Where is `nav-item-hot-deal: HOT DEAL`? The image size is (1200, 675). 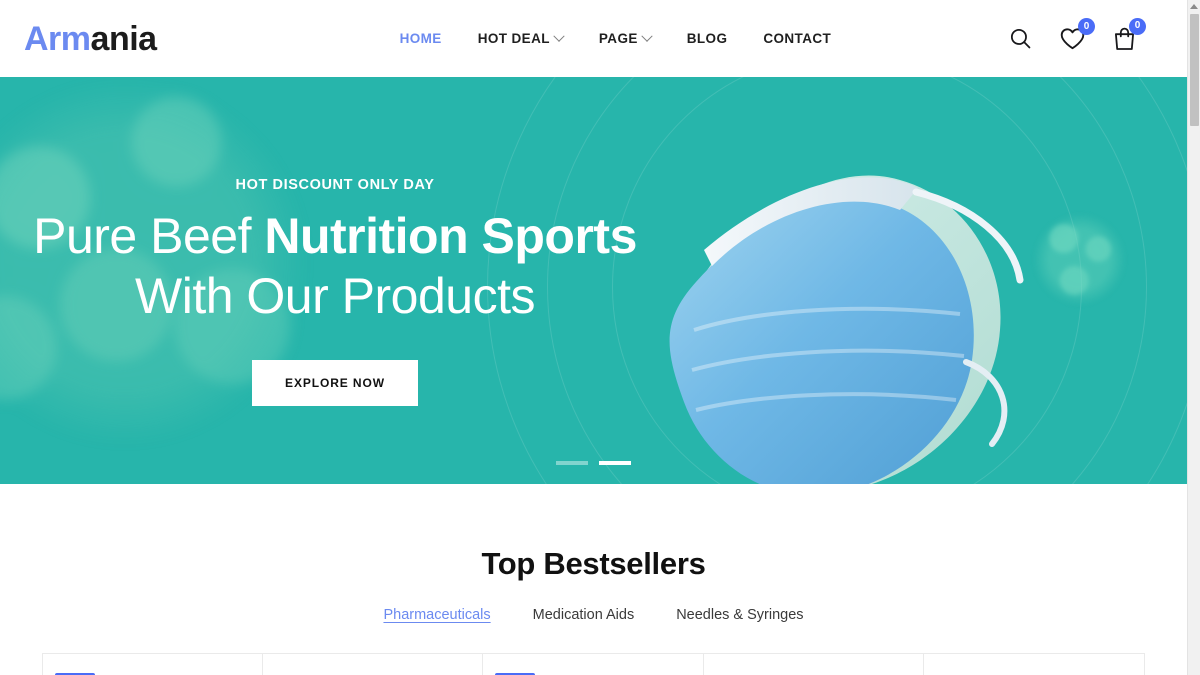
nav-item-hot-deal: HOT DEAL is located at coordinates (521, 38).